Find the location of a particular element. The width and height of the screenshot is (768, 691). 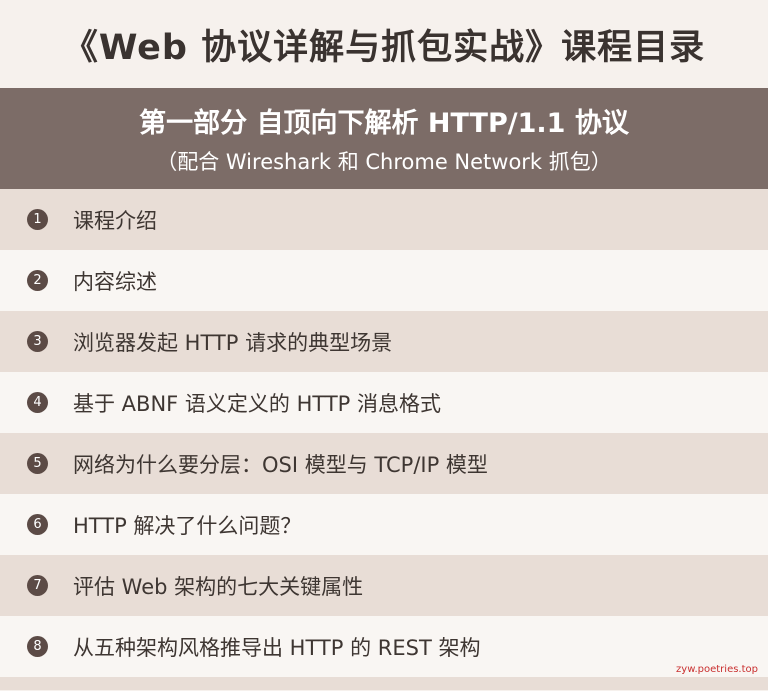

lesson-item-3: 3 浏览器发起 HTTP 请求的典型场景 is located at coordinates (384, 341).